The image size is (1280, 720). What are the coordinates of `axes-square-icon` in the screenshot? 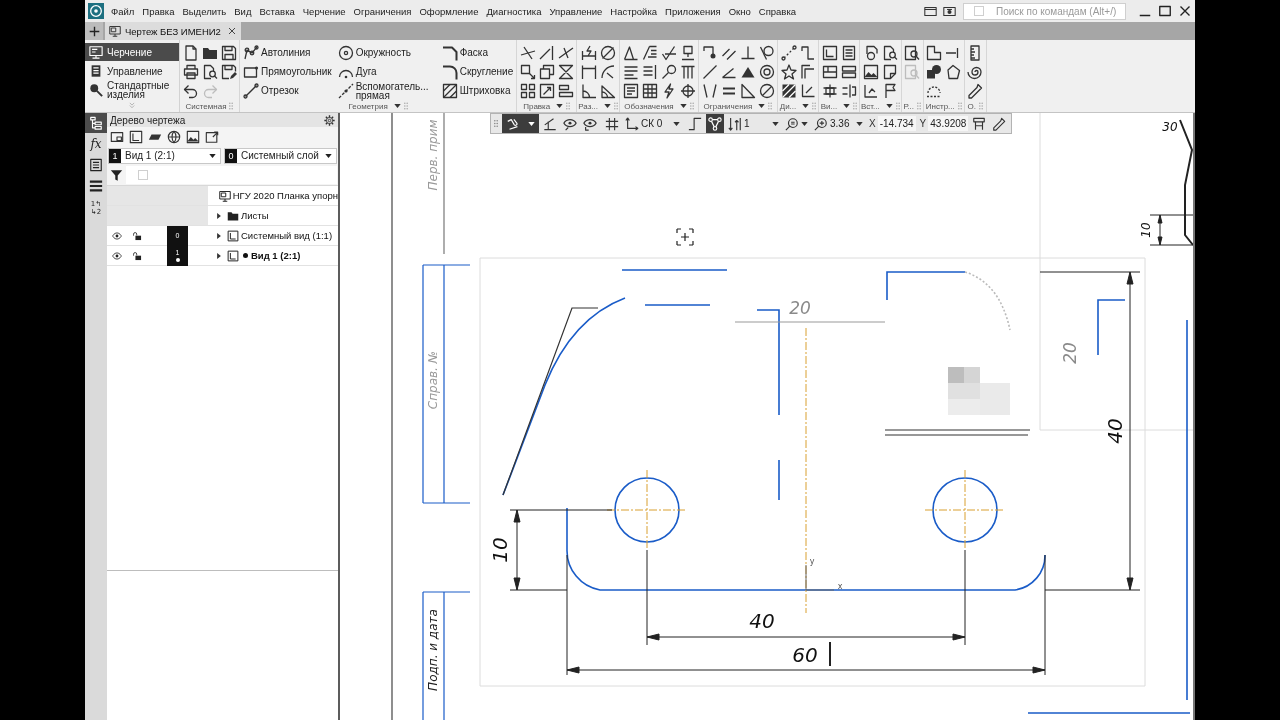 It's located at (136, 136).